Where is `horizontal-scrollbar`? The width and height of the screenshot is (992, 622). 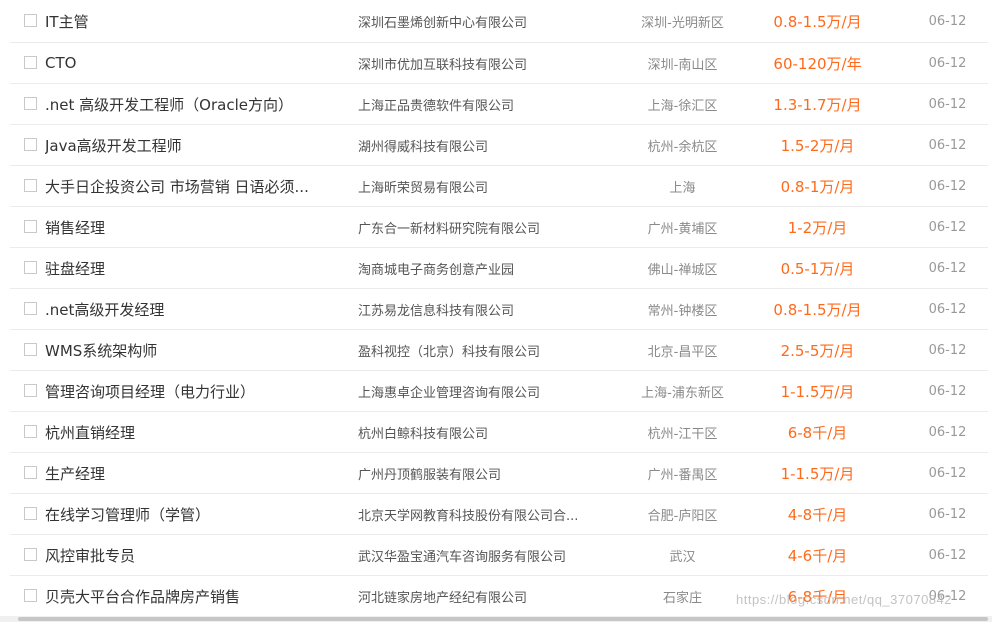 horizontal-scrollbar is located at coordinates (496, 619).